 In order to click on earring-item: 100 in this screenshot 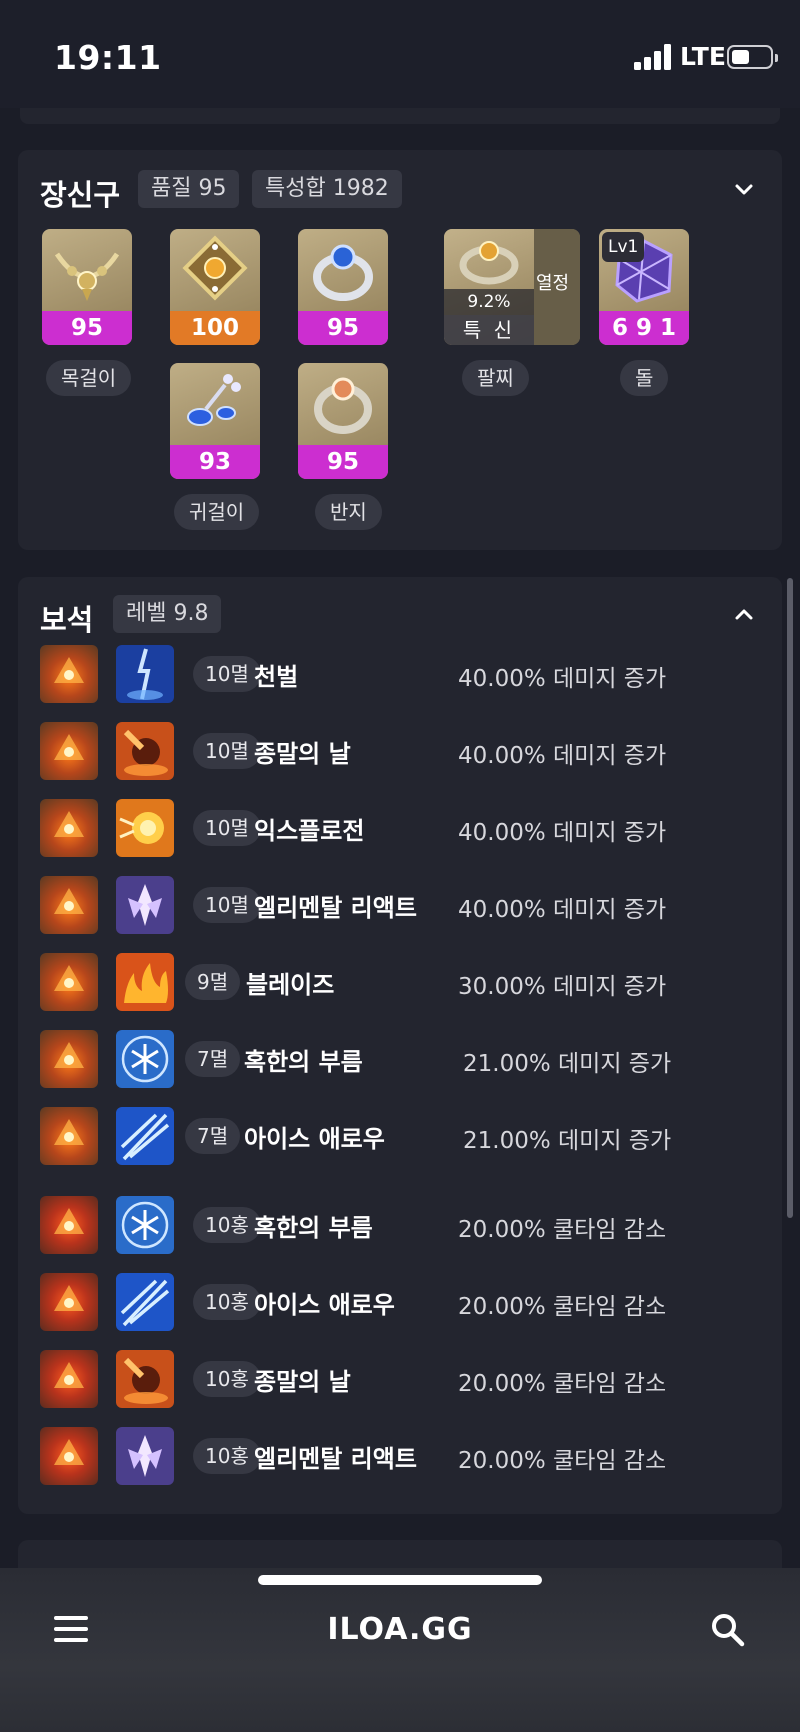, I will do `click(215, 287)`.